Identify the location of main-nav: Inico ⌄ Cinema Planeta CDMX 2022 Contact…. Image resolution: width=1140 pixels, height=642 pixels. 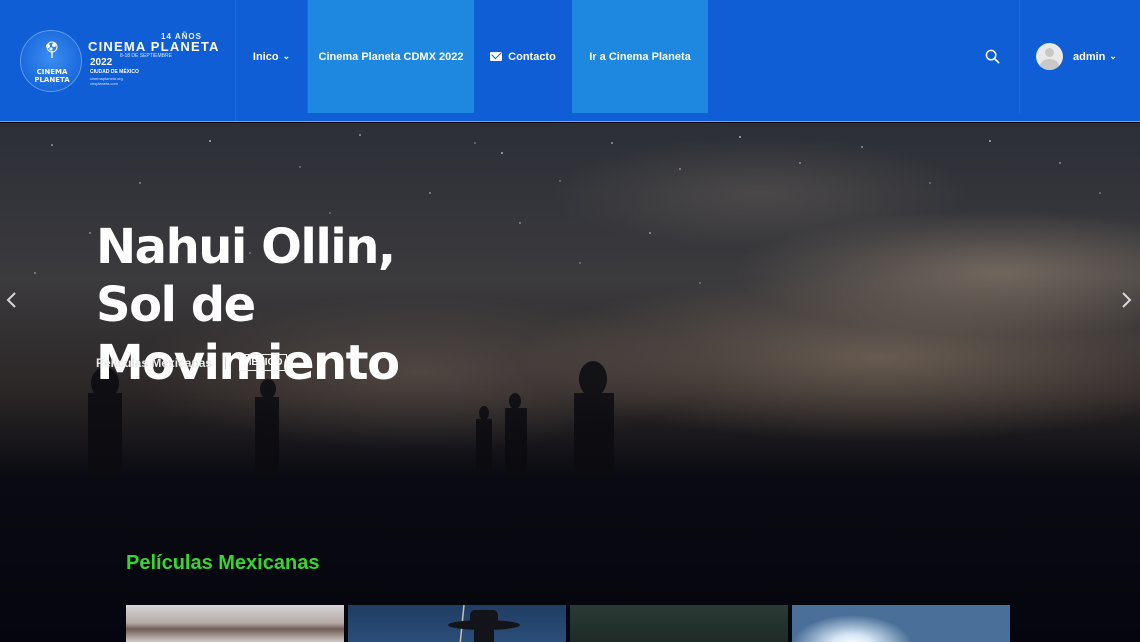
(472, 56).